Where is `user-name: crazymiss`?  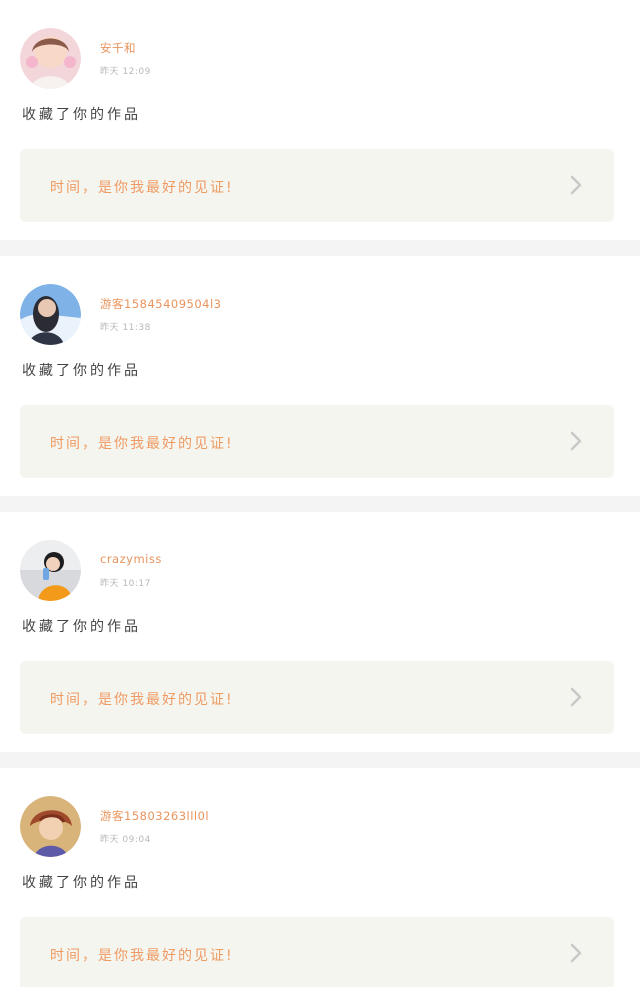 user-name: crazymiss is located at coordinates (131, 559).